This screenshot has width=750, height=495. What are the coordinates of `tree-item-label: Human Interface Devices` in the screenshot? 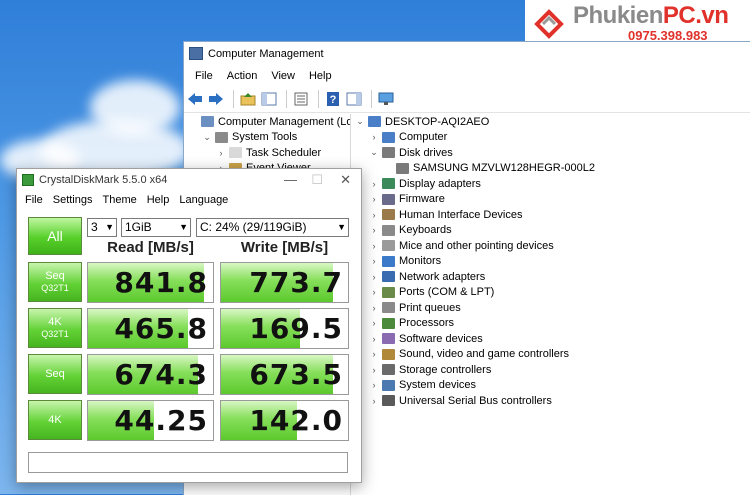 It's located at (461, 214).